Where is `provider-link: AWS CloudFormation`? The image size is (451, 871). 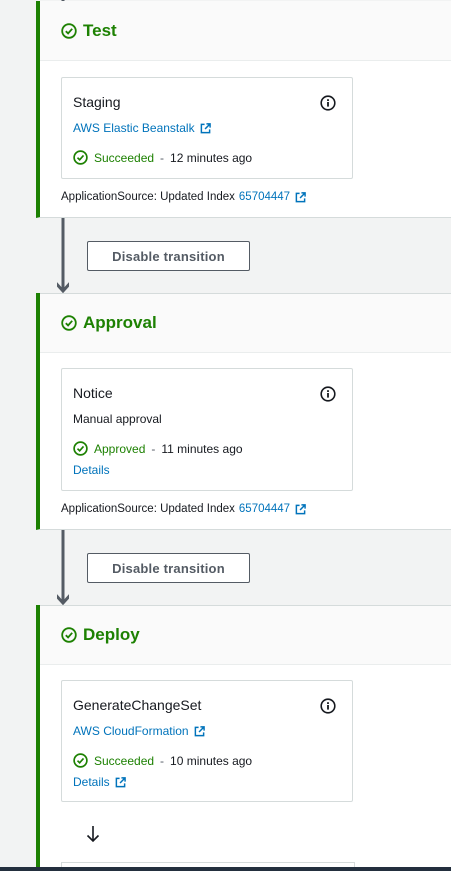 provider-link: AWS CloudFormation is located at coordinates (139, 731).